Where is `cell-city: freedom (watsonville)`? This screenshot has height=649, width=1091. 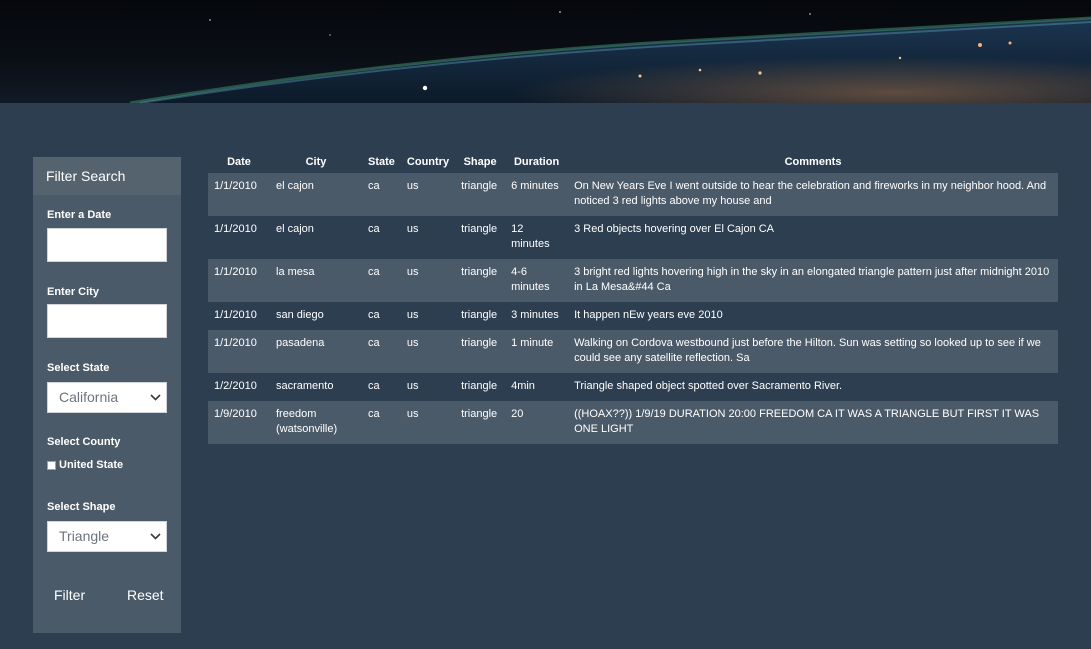
cell-city: freedom (watsonville) is located at coordinates (307, 421).